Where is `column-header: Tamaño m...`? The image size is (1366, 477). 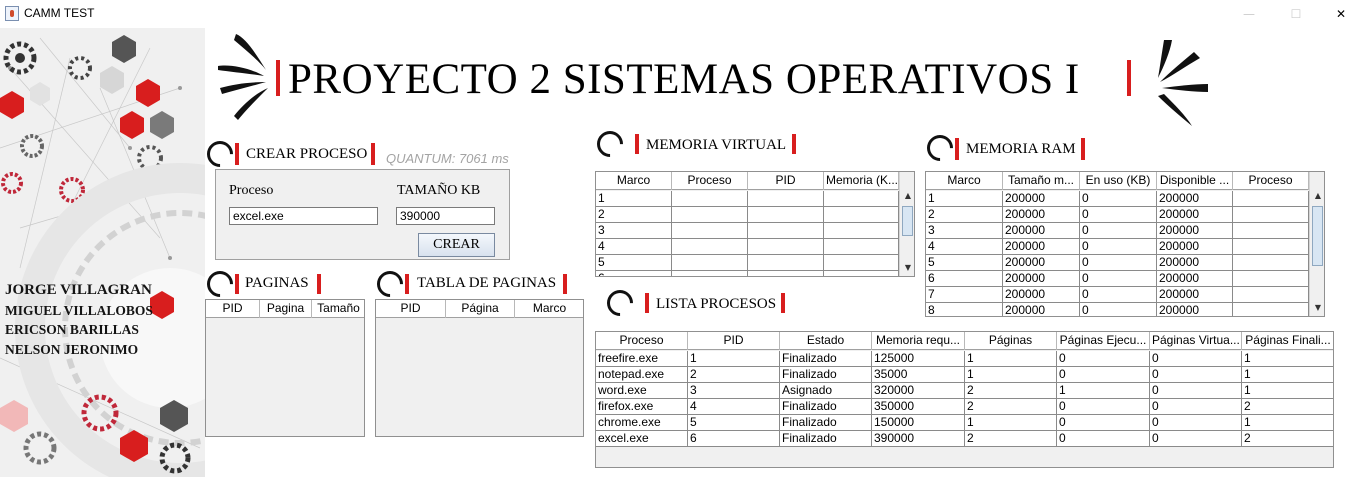
column-header: Tamaño m... is located at coordinates (1041, 181).